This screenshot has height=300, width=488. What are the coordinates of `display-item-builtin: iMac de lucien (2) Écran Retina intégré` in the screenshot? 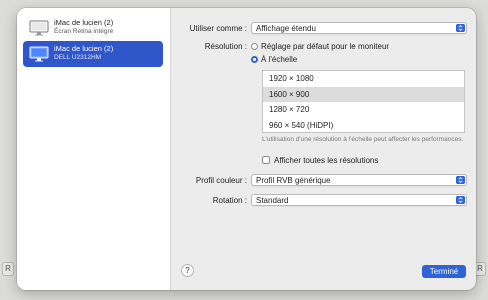 It's located at (93, 28).